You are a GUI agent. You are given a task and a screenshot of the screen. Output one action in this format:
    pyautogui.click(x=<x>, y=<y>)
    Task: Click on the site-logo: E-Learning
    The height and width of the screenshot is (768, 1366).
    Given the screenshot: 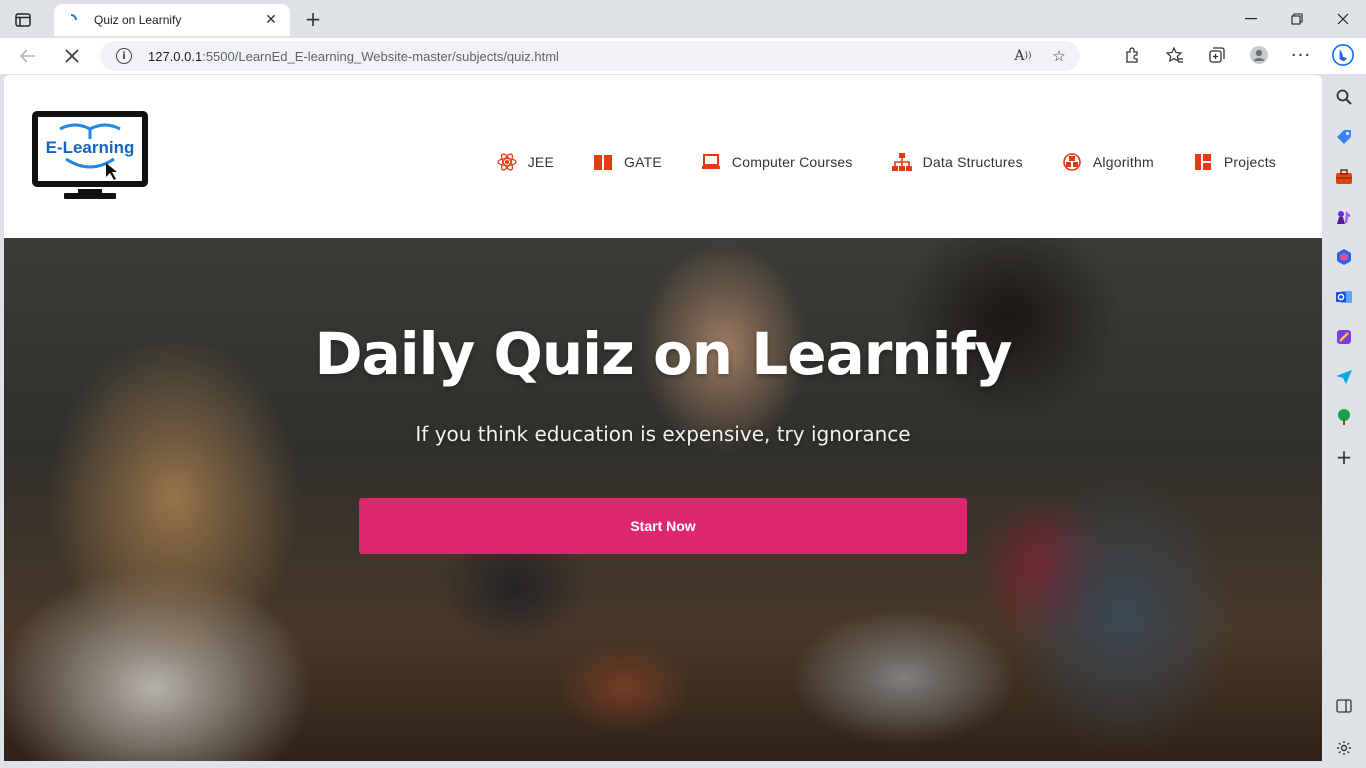 What is the action you would take?
    pyautogui.click(x=90, y=163)
    